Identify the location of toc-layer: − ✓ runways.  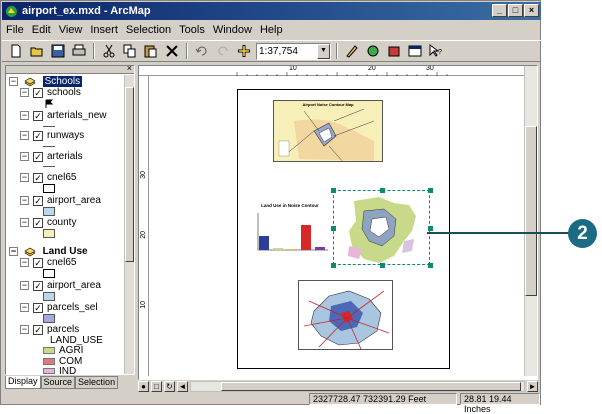
(52, 135).